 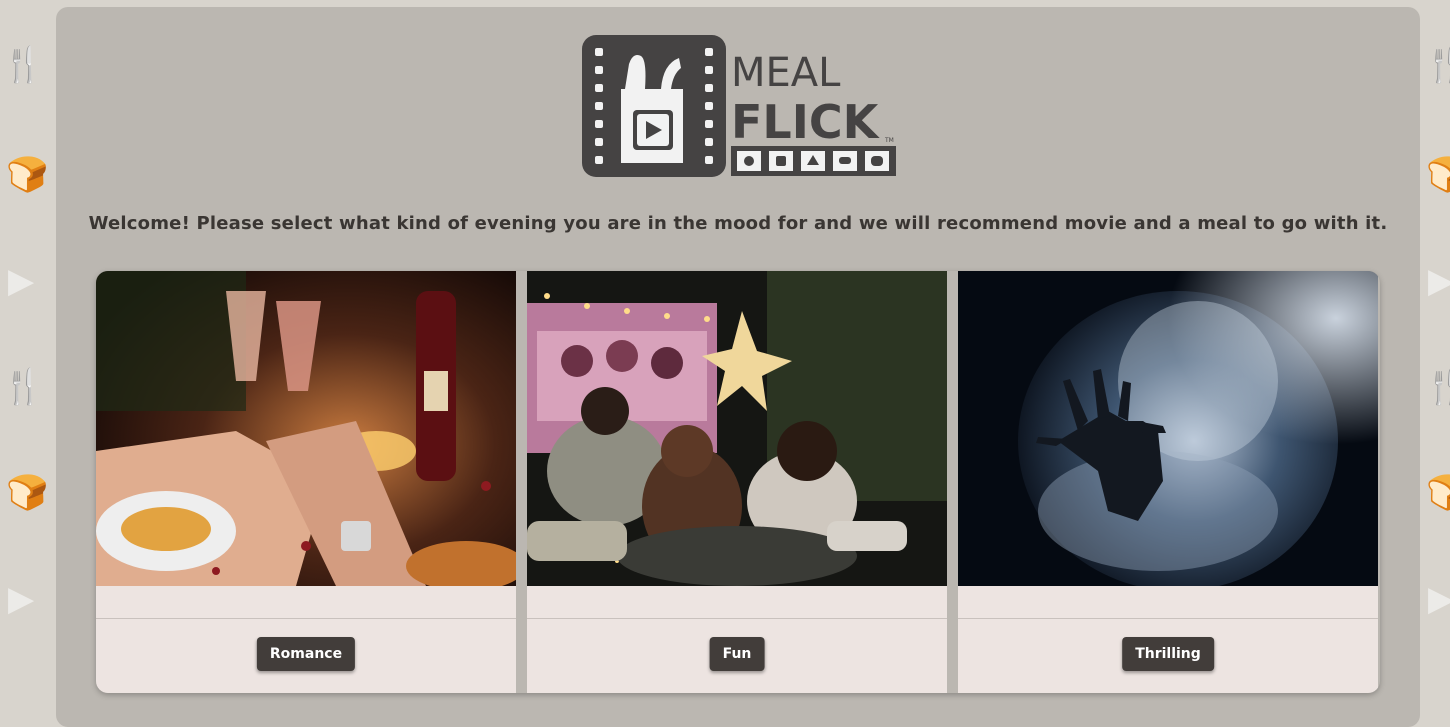 What do you see at coordinates (737, 654) in the screenshot?
I see `fun-button: Fun` at bounding box center [737, 654].